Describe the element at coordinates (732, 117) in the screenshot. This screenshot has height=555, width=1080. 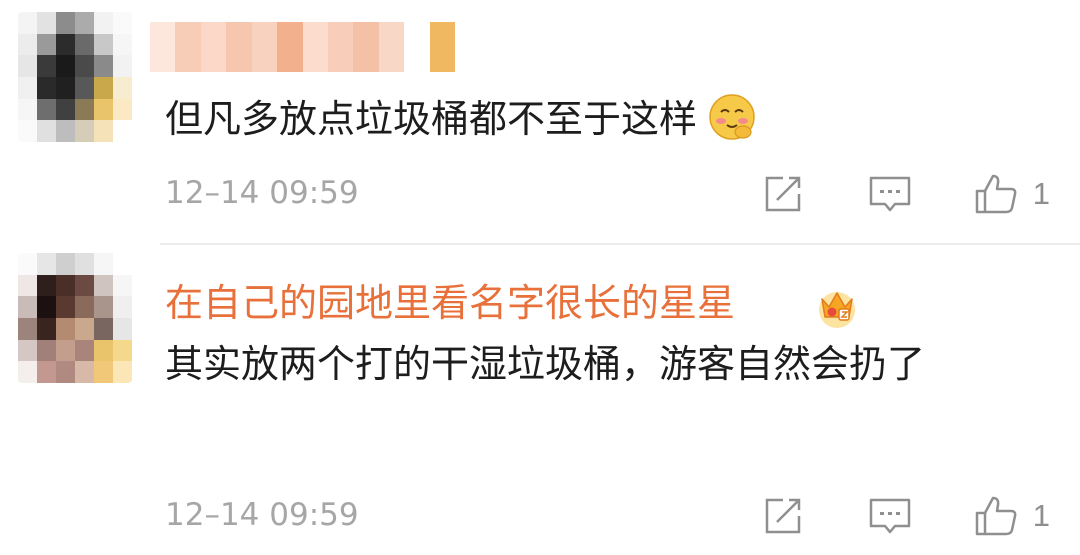
I see `blush-emoji-icon` at that location.